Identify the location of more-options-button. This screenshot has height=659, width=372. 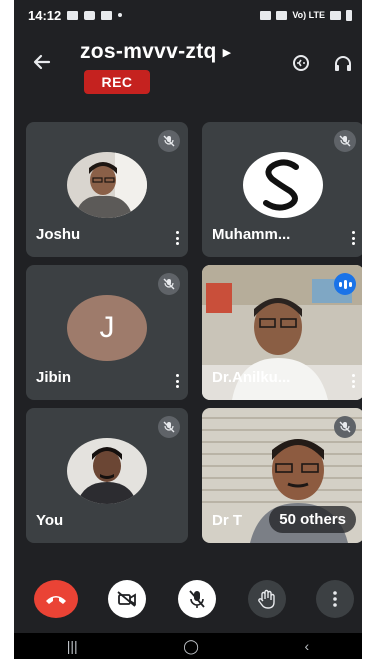
(335, 599).